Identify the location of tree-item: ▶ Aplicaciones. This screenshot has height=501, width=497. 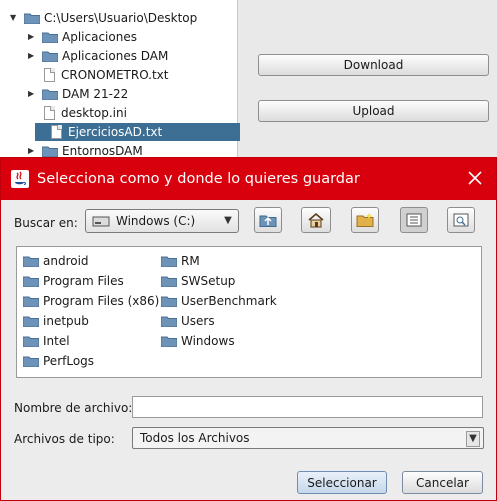
(82, 37).